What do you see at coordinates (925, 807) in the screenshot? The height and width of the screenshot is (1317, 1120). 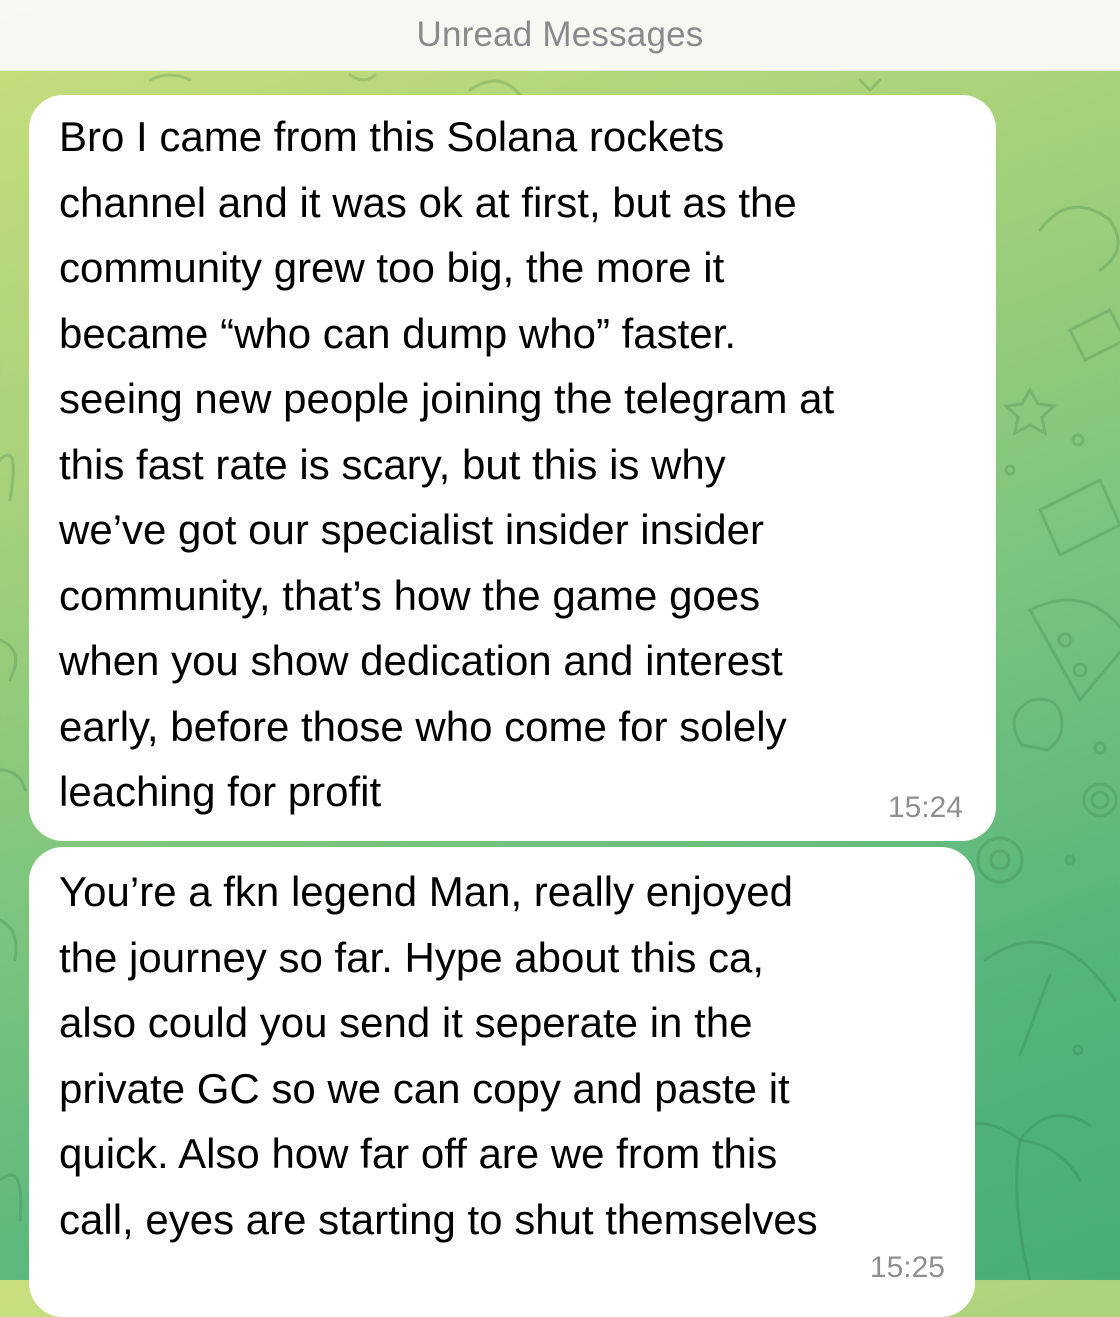 I see `message-time: 15:24` at bounding box center [925, 807].